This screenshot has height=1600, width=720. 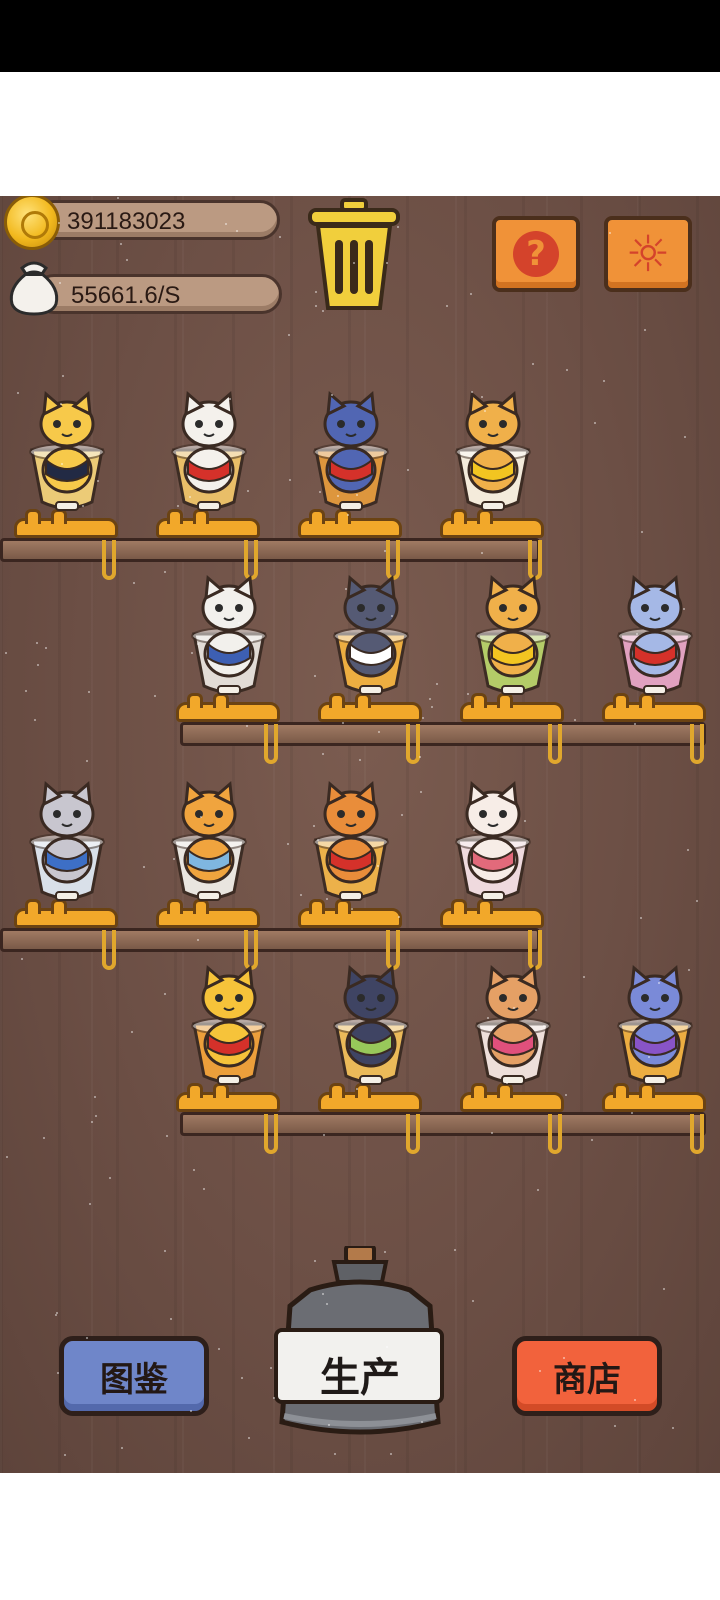 I want to click on yellow-cat-red-robe-in-cone, so click(x=229, y=1029).